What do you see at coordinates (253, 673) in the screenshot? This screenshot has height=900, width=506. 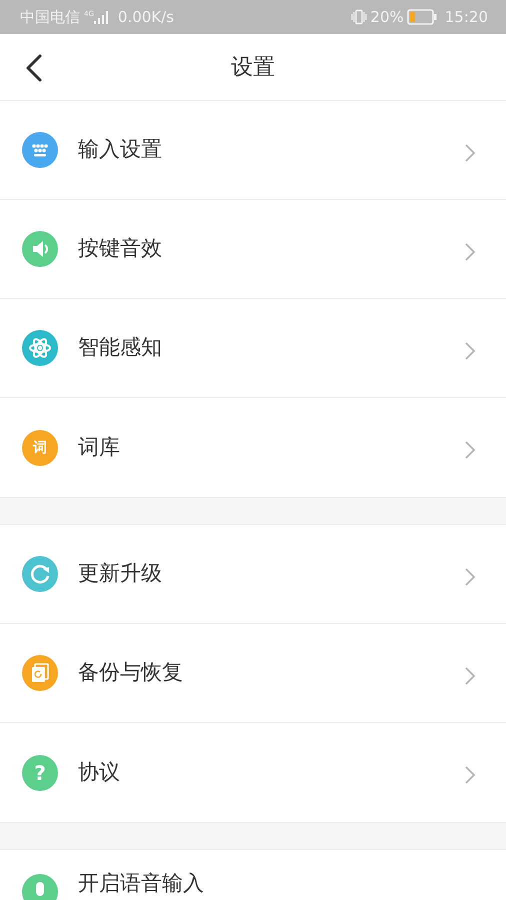 I see `settings-item: 备份与恢复` at bounding box center [253, 673].